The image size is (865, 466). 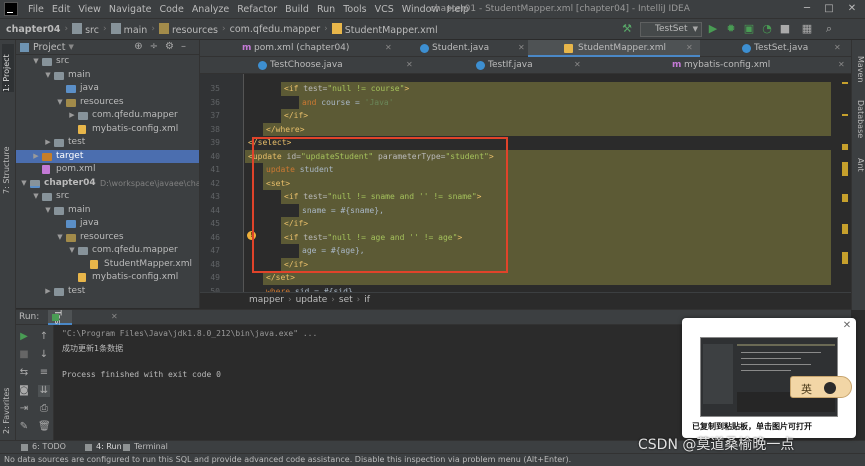 I want to click on breadcrumb-mapper: mapper, so click(x=266, y=300).